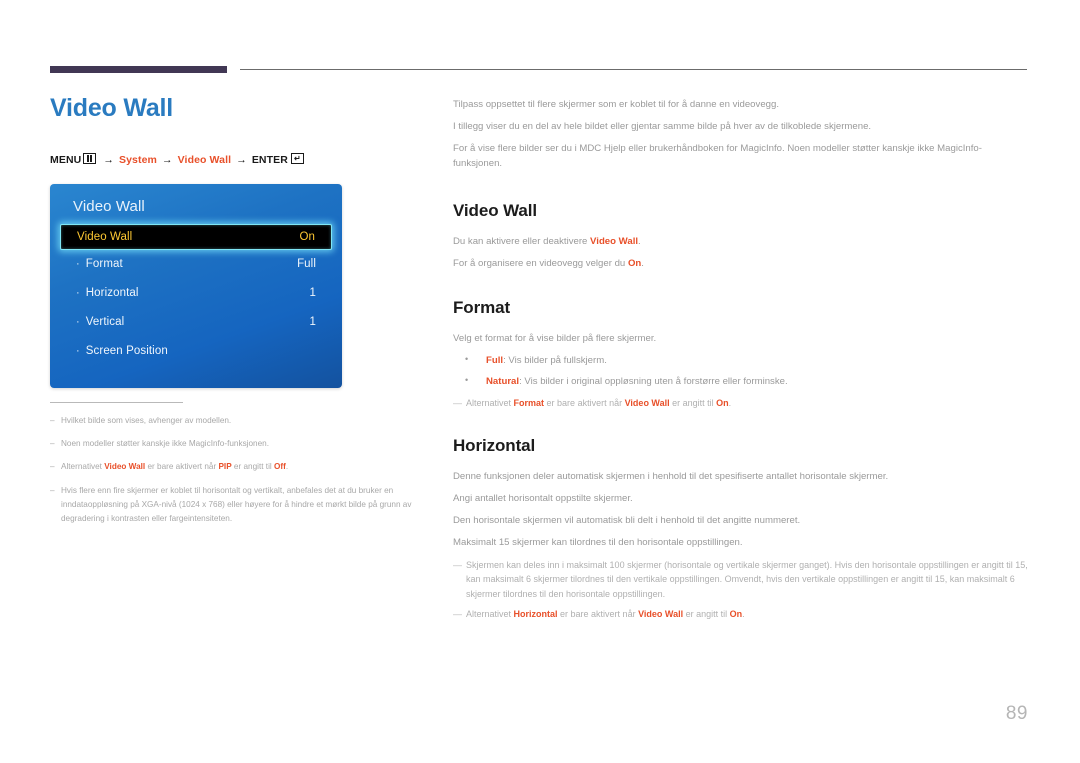  I want to click on osd-row: · Horizontal 1, so click(196, 293).